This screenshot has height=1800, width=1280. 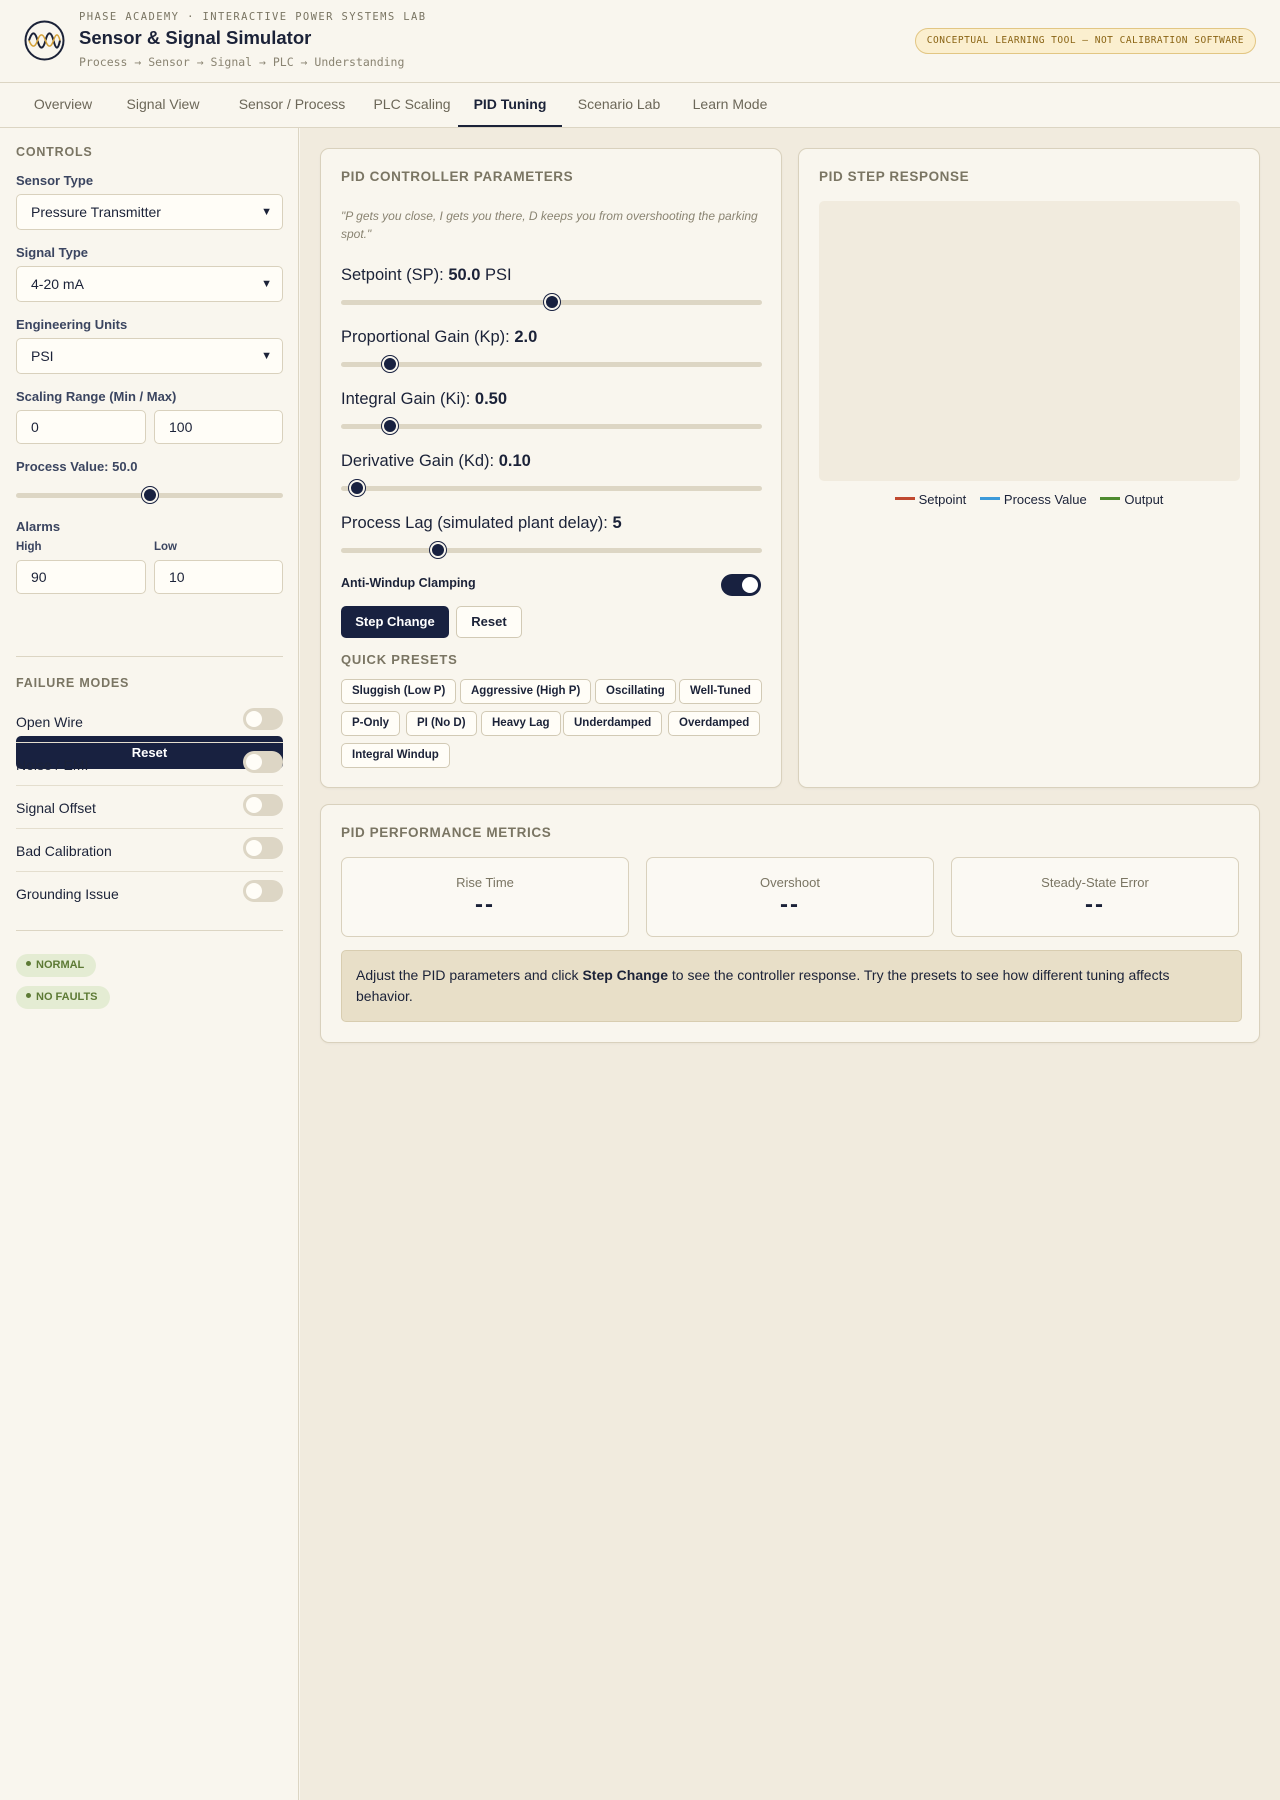 What do you see at coordinates (73, 683) in the screenshot?
I see `failure-modes-heading: FAILURE MODES` at bounding box center [73, 683].